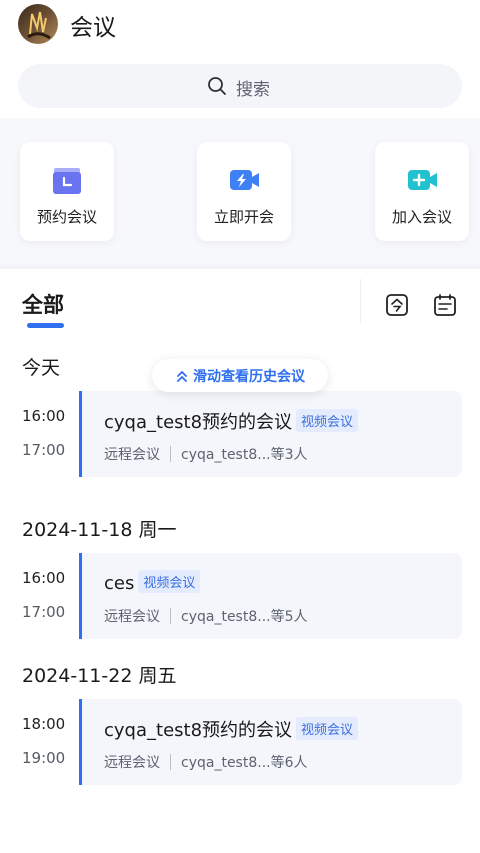 The height and width of the screenshot is (853, 480). I want to click on meeting-start-time: 18:00, so click(44, 724).